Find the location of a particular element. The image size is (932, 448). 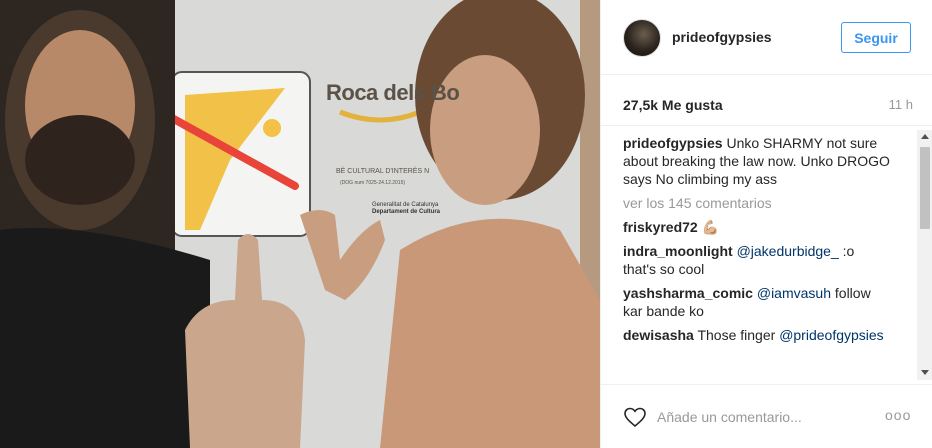

comment-username: yashsharma_comic is located at coordinates (688, 293).